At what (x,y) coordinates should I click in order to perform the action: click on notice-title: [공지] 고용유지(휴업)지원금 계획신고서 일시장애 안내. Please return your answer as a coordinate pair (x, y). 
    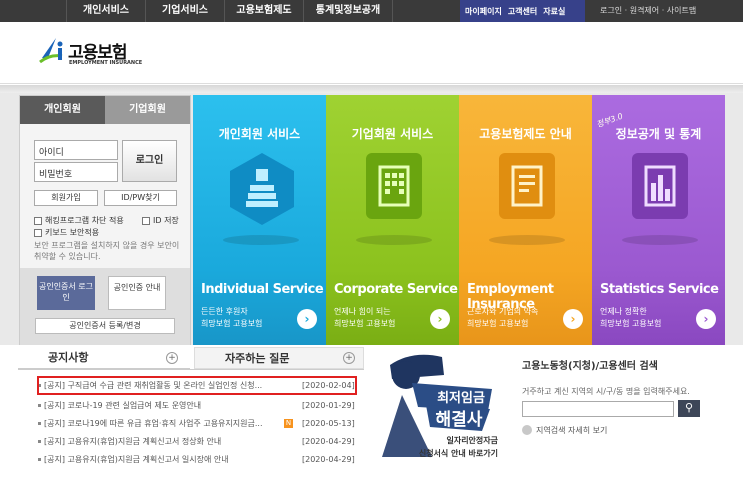
    Looking at the image, I should click on (165, 459).